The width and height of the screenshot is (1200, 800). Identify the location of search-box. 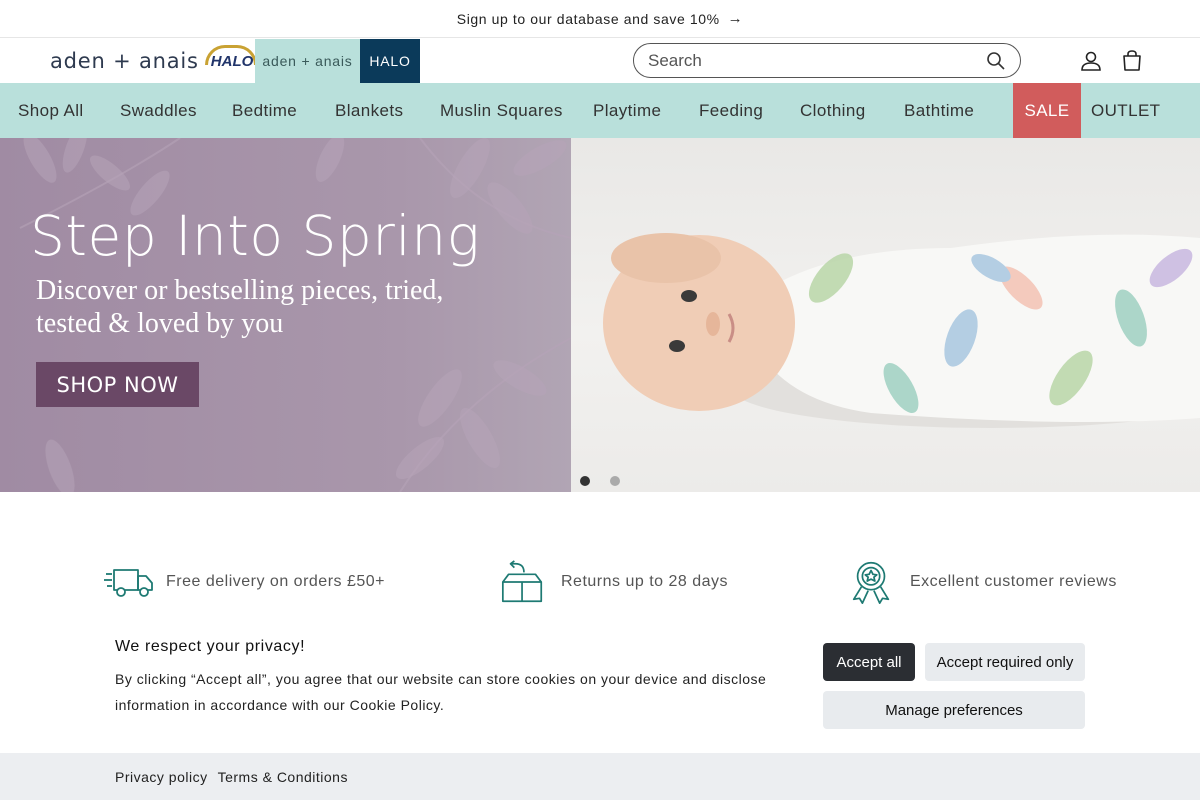
(827, 60).